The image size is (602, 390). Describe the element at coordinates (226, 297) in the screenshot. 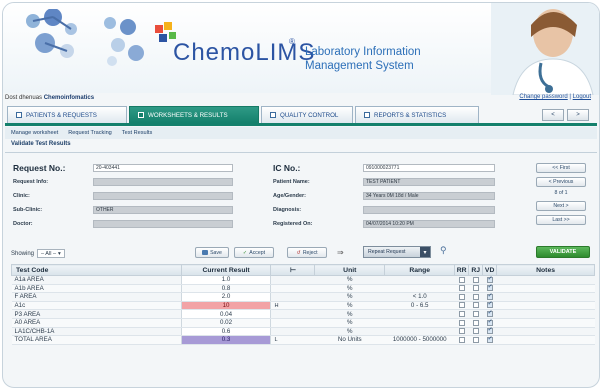

I see `current-result-cell: 2.0` at that location.